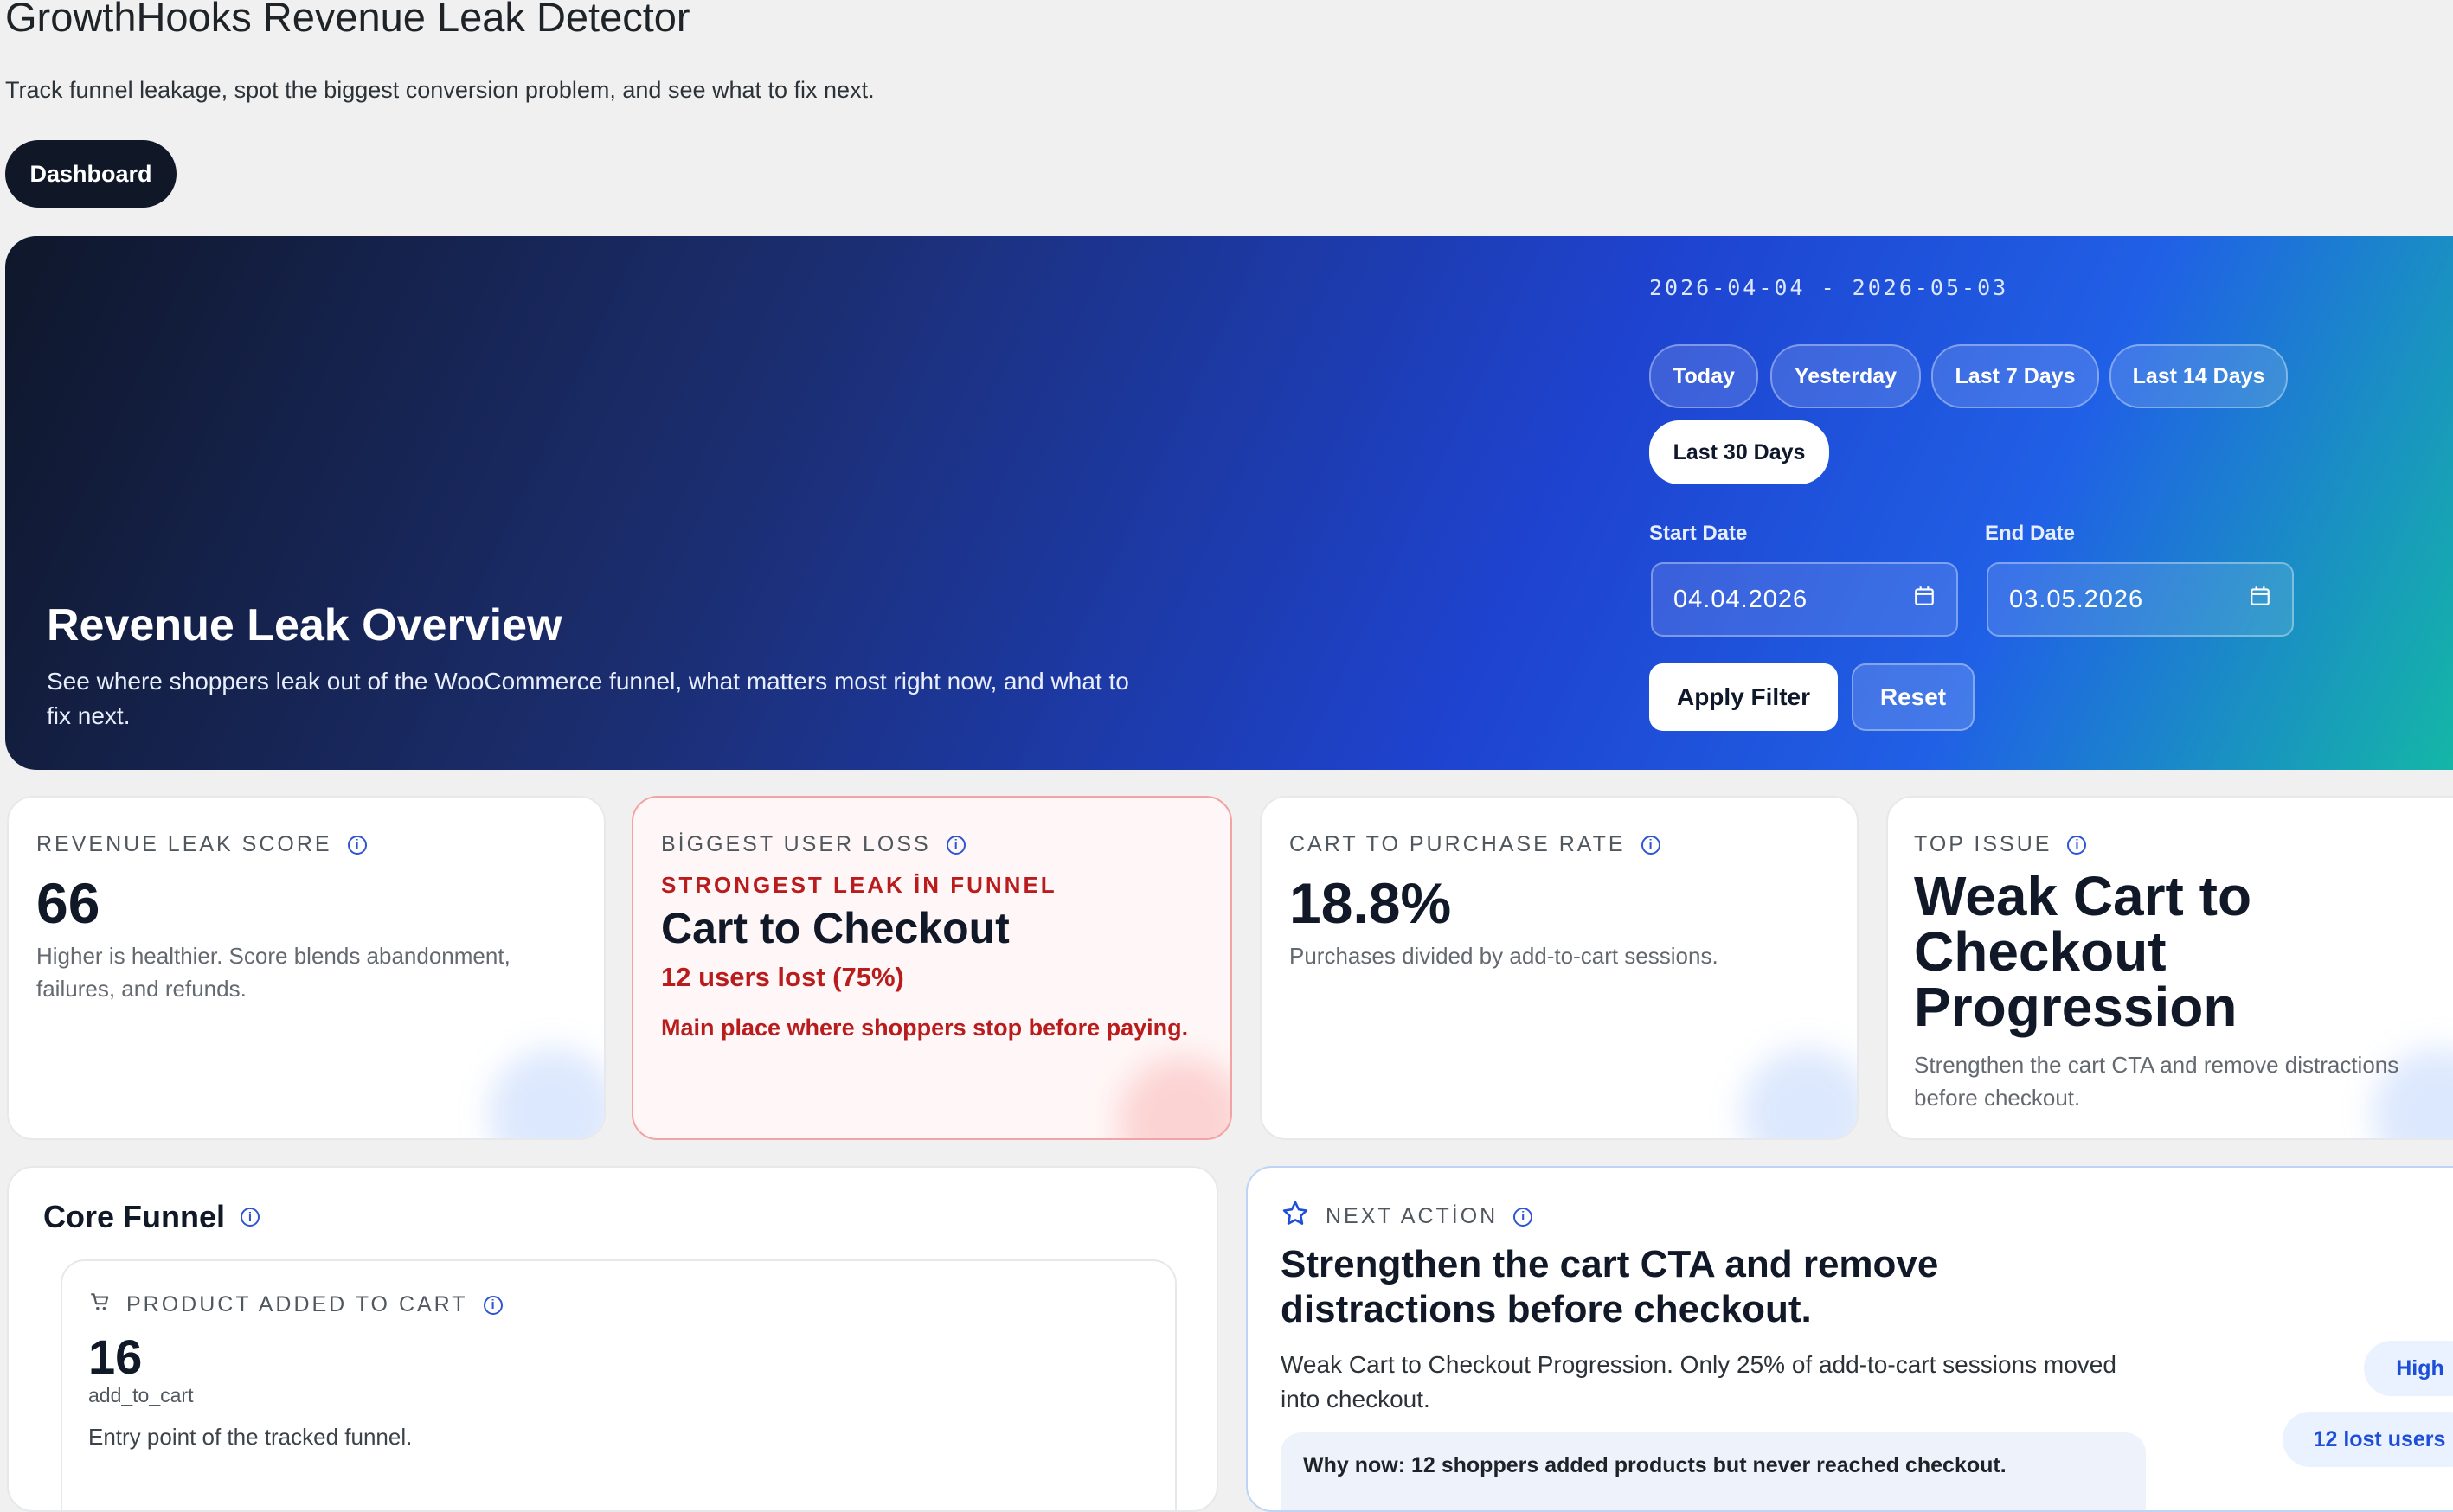  What do you see at coordinates (347, 20) in the screenshot?
I see `page-title: GrowthHooks Revenue Leak Detector` at bounding box center [347, 20].